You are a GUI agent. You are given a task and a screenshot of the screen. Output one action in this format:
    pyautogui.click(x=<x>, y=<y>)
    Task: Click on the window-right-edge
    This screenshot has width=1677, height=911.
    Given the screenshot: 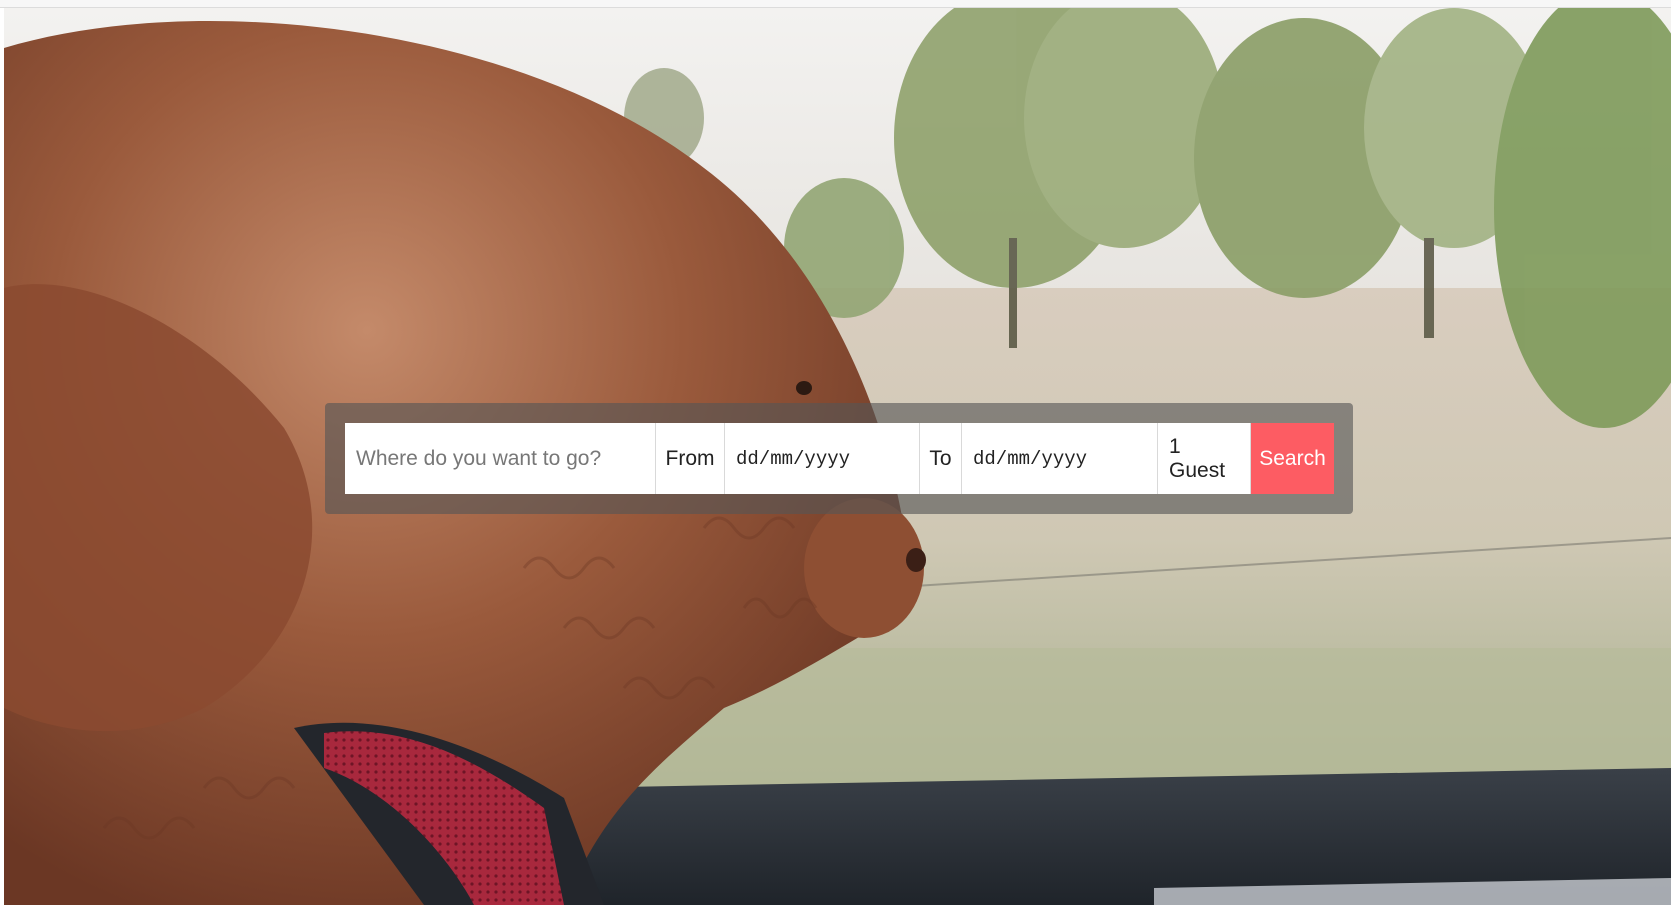 What is the action you would take?
    pyautogui.click(x=1674, y=455)
    